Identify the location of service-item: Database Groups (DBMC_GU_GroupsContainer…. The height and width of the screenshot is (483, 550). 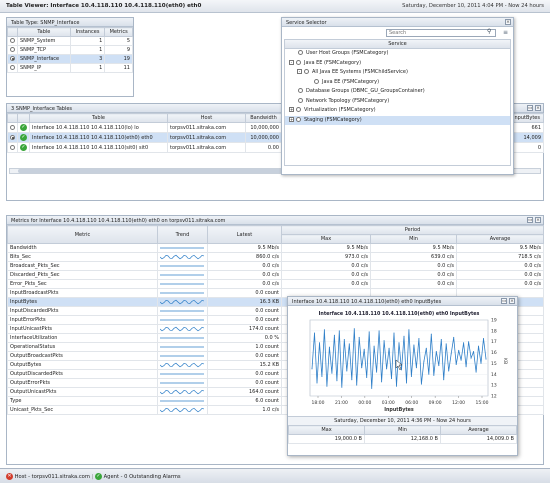
(397, 92).